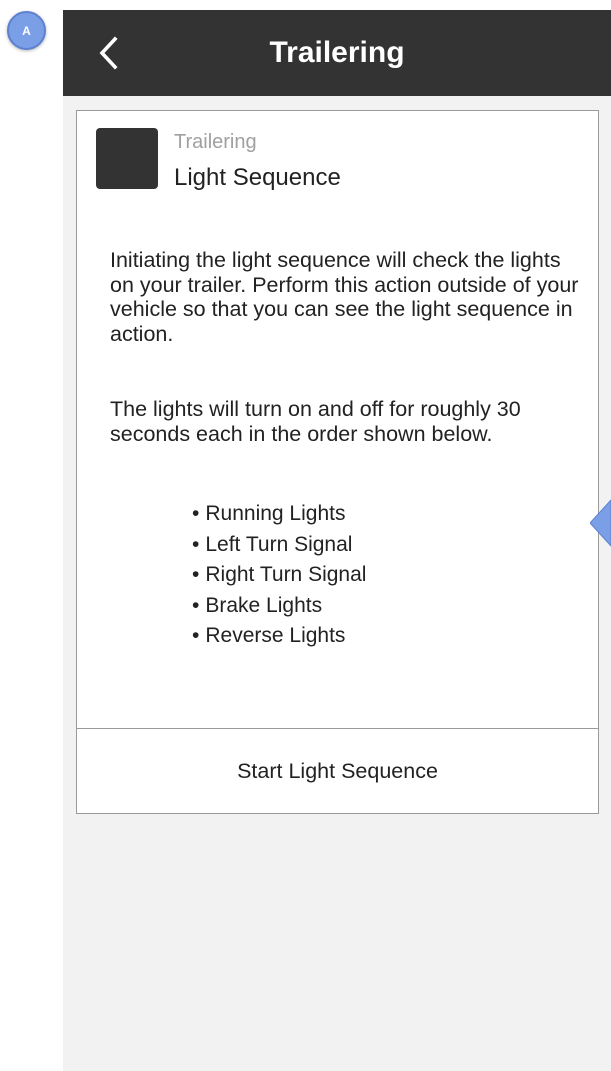 Image resolution: width=611 pixels, height=1071 pixels. What do you see at coordinates (279, 636) in the screenshot?
I see `list-item: Reverse Lights` at bounding box center [279, 636].